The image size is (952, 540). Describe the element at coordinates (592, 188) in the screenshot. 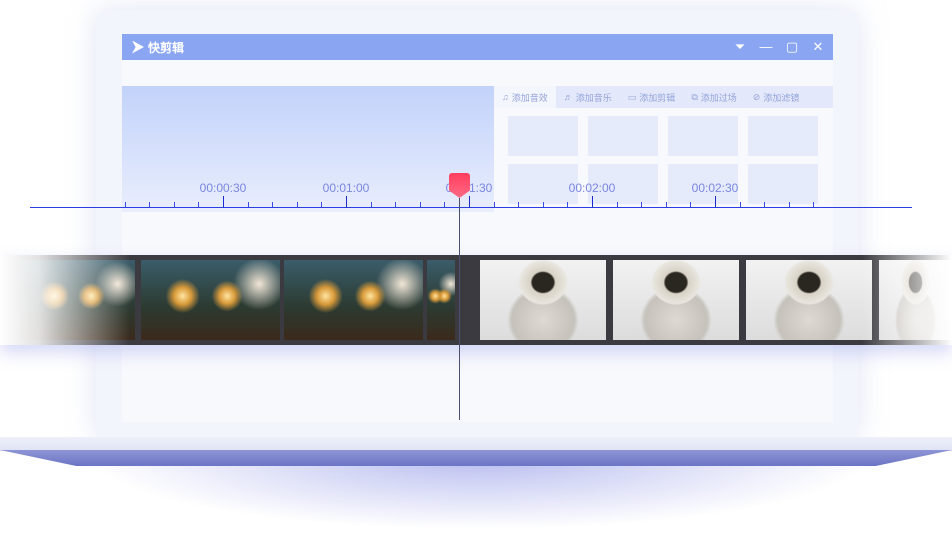

I see `time-label: 00:02:00` at that location.